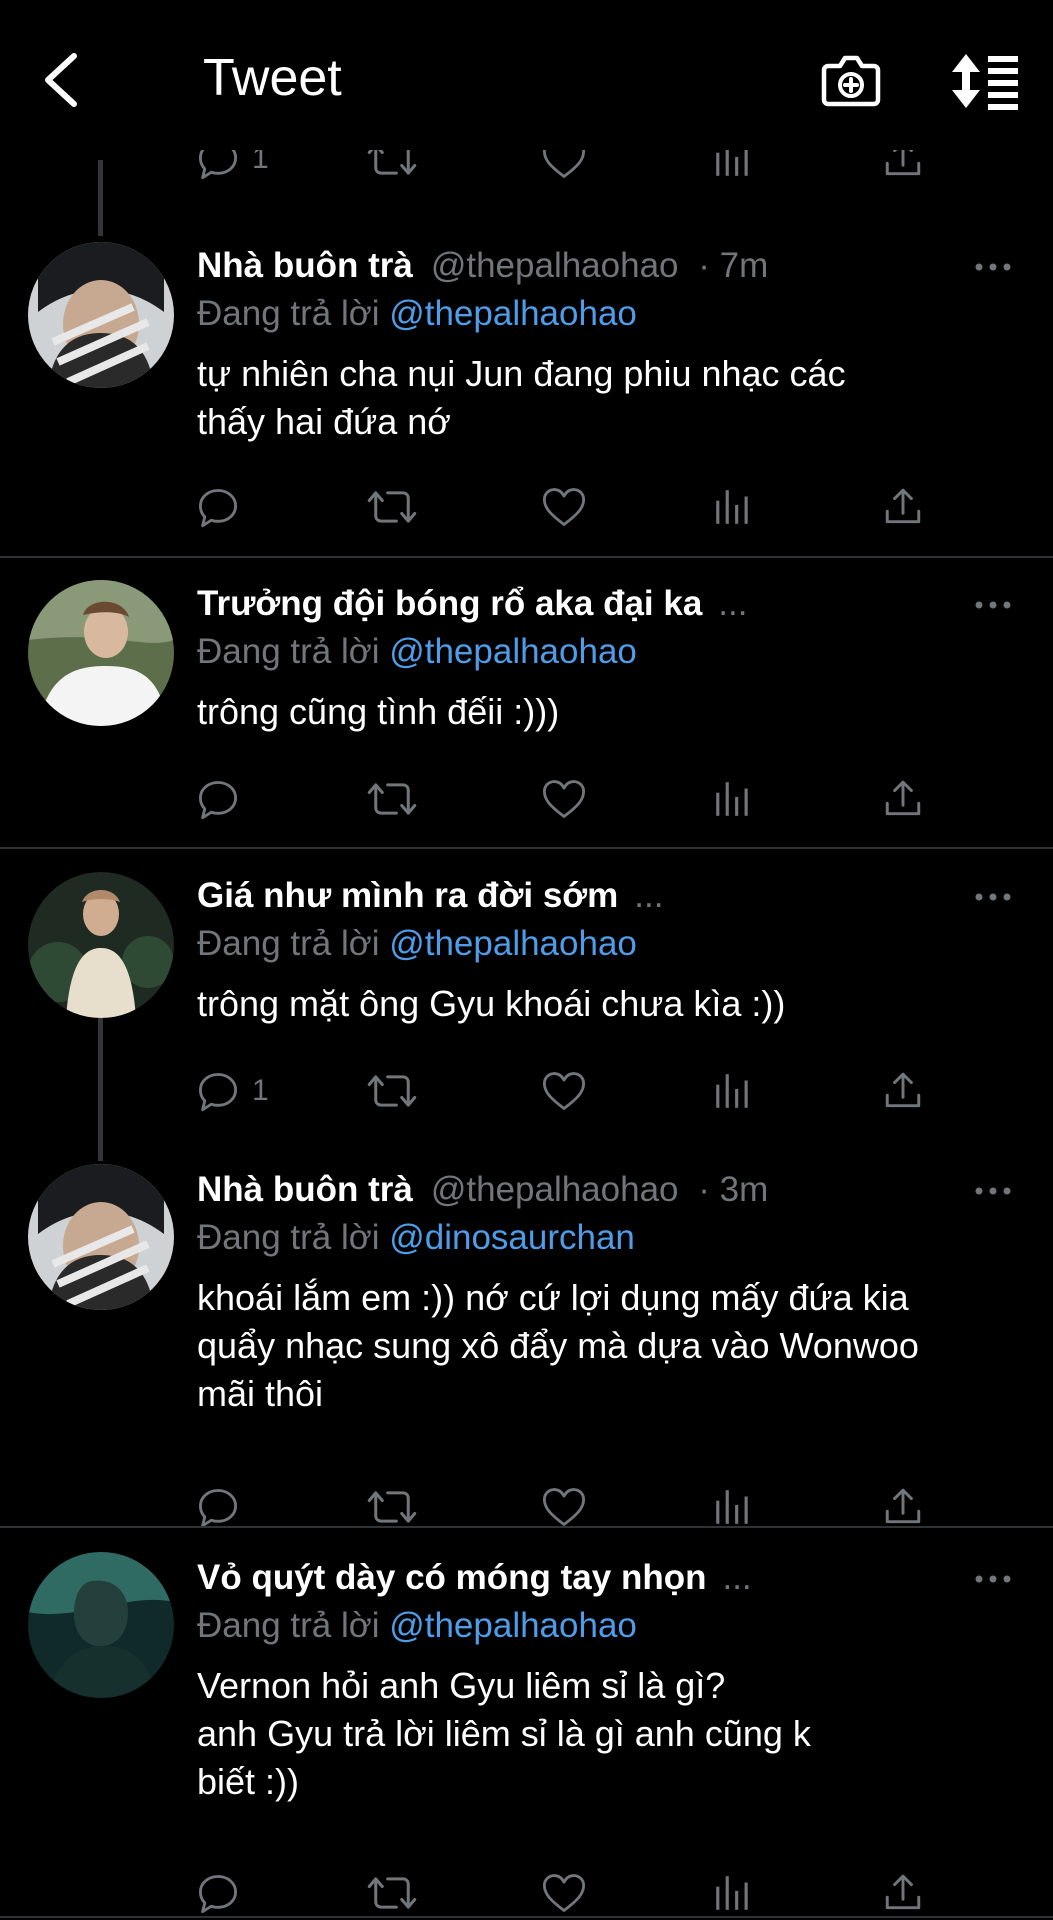 The width and height of the screenshot is (1053, 1920). I want to click on back-arrow-icon, so click(63, 80).